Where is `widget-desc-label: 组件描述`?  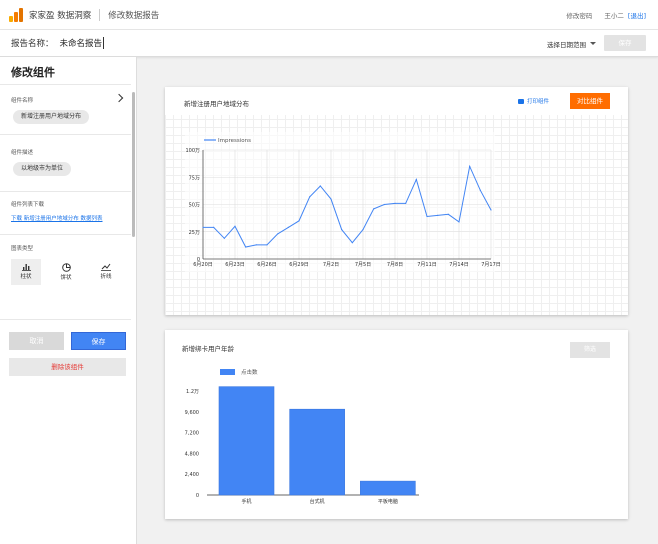
widget-desc-label: 组件描述 is located at coordinates (22, 153).